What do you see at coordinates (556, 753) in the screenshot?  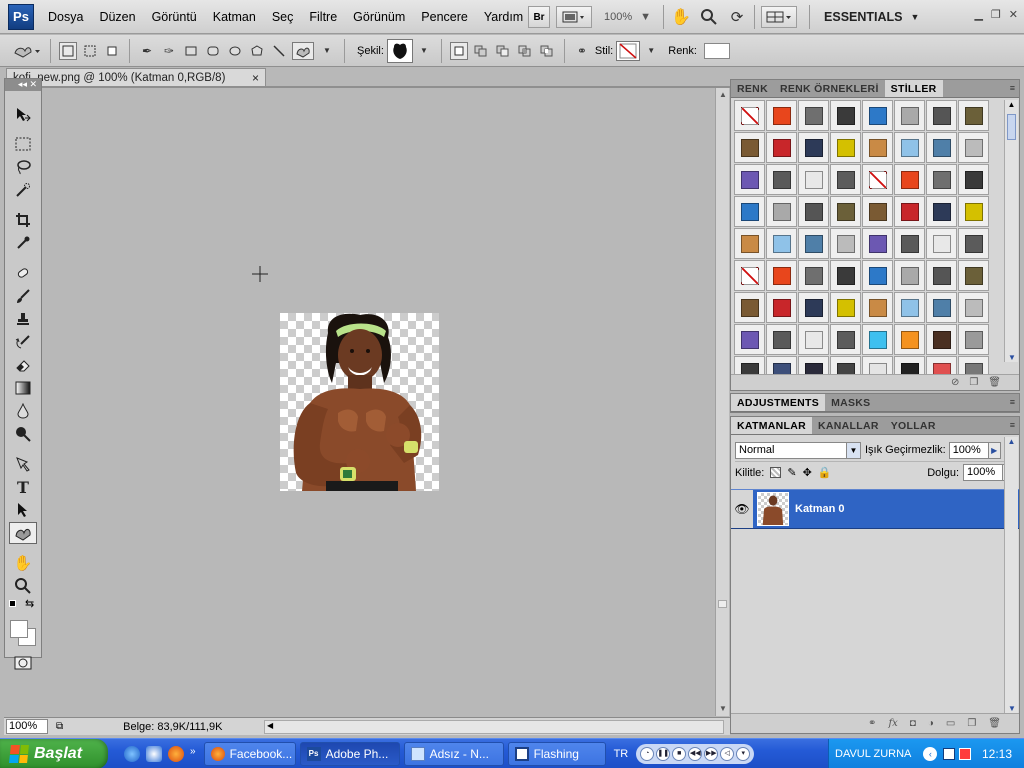 I see `task-flashing: Flashing` at bounding box center [556, 753].